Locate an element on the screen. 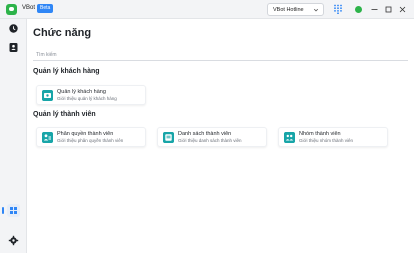 The width and height of the screenshot is (414, 253). sidebar-item-contacts is located at coordinates (13, 47).